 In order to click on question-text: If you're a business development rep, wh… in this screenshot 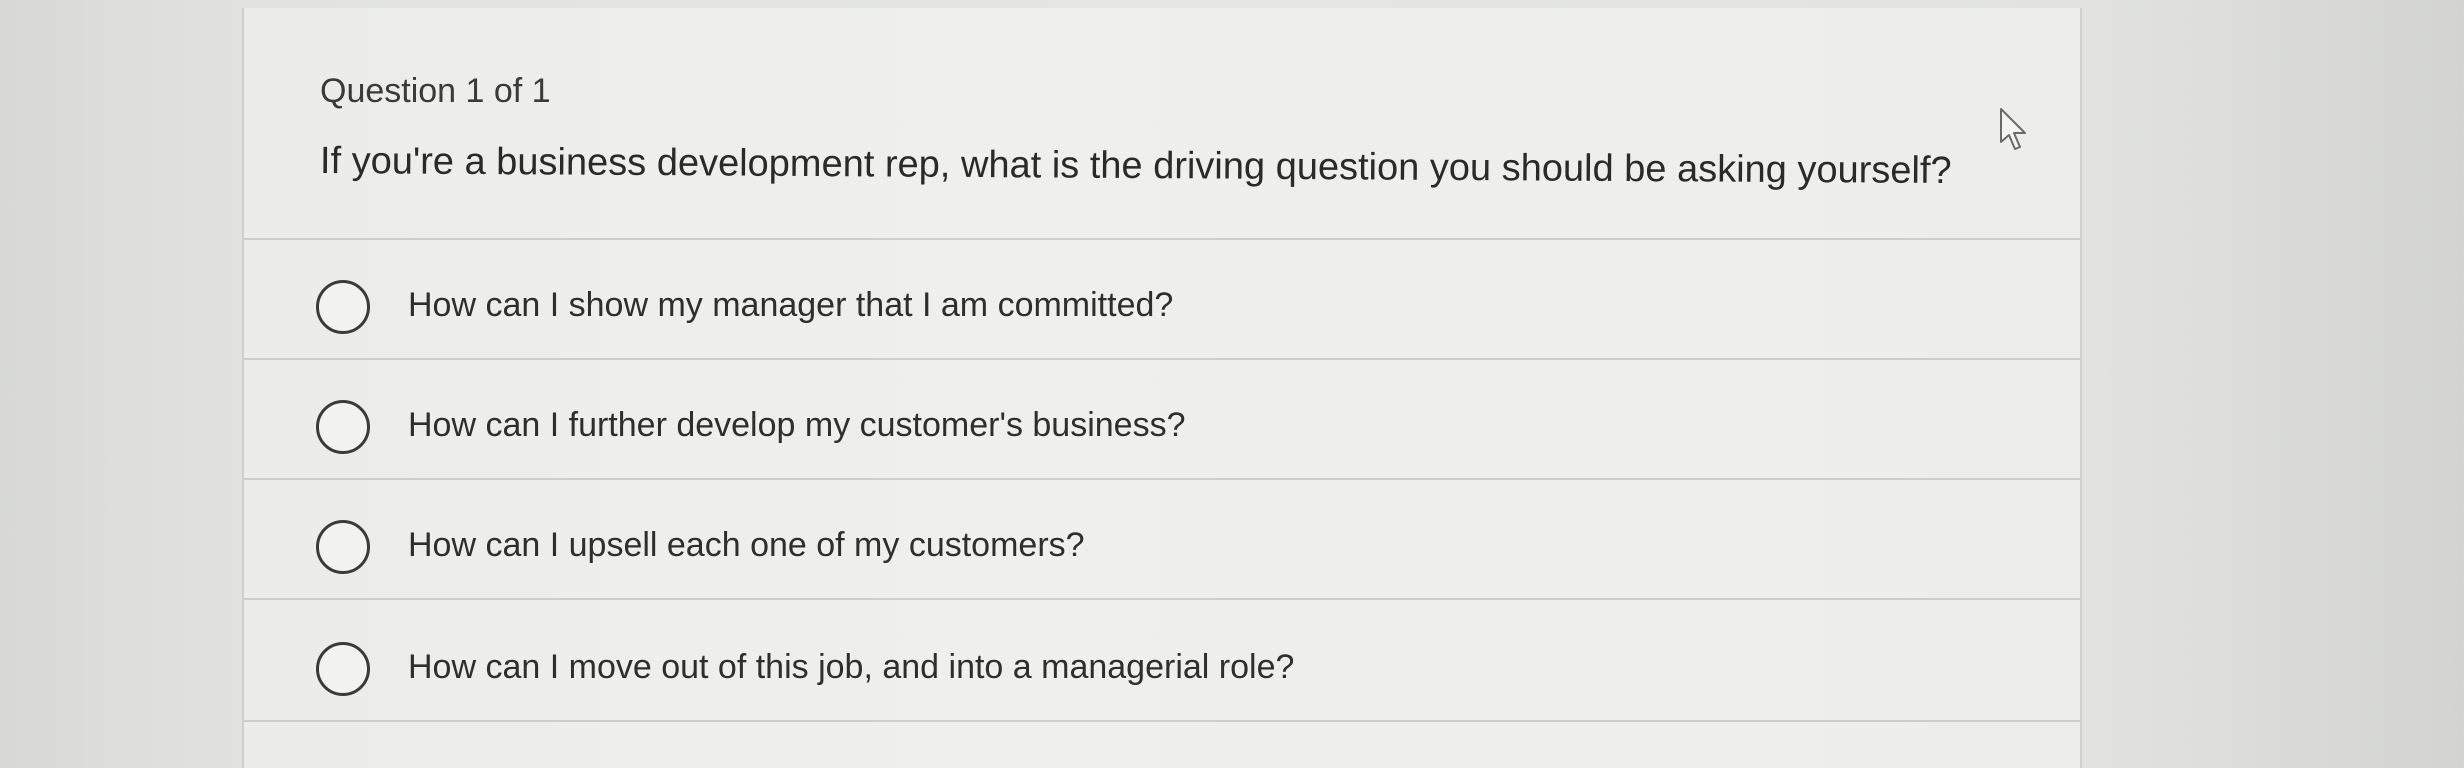, I will do `click(1135, 166)`.